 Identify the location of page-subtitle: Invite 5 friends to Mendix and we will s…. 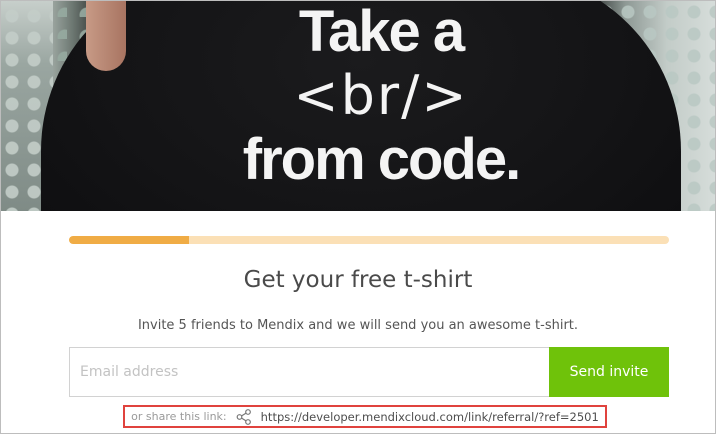
(358, 325).